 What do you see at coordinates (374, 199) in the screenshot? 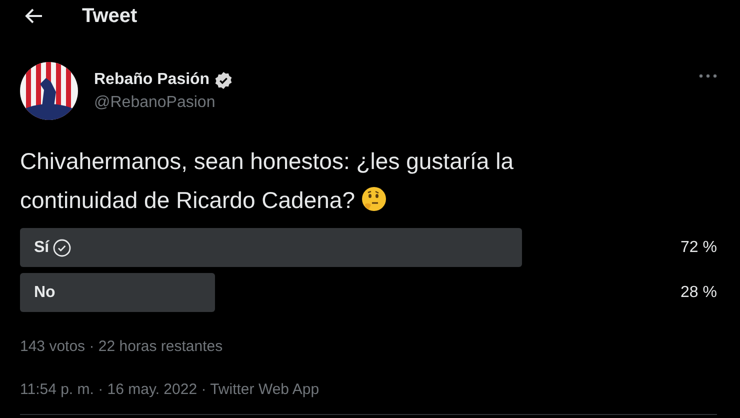
I see `thinking-face-icon` at bounding box center [374, 199].